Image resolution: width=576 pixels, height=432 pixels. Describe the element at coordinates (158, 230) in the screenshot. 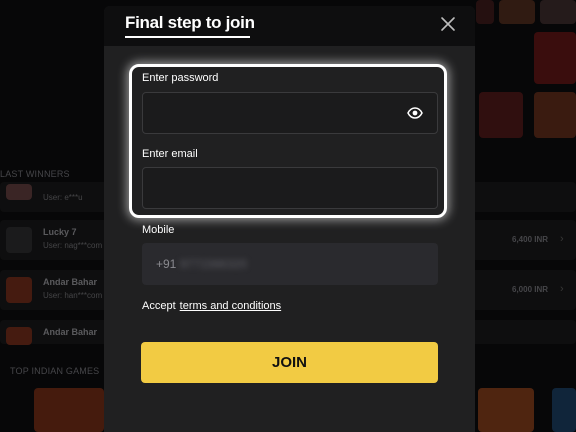

I see `mobile-label: Mobile` at that location.